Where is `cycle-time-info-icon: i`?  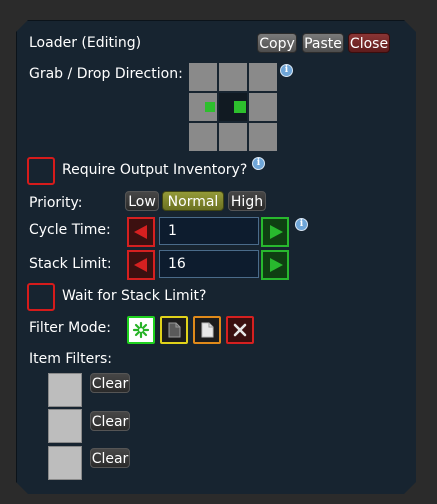 cycle-time-info-icon: i is located at coordinates (301, 224).